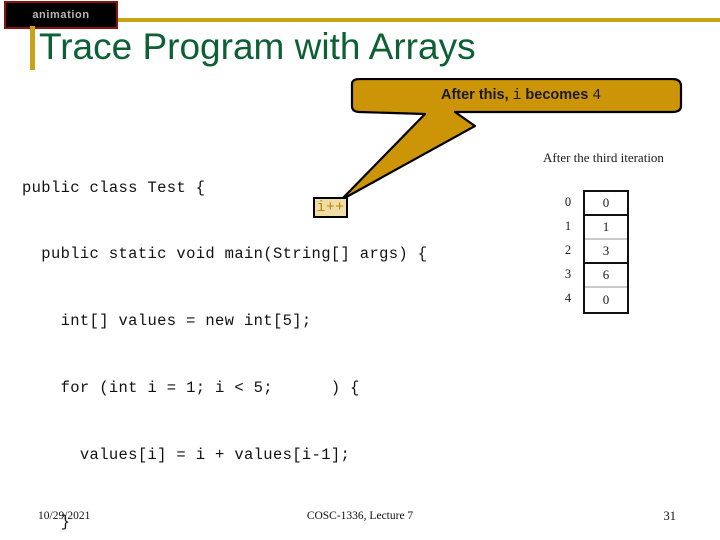 Image resolution: width=720 pixels, height=540 pixels. Describe the element at coordinates (557, 95) in the screenshot. I see `callout-middle: becomes` at that location.